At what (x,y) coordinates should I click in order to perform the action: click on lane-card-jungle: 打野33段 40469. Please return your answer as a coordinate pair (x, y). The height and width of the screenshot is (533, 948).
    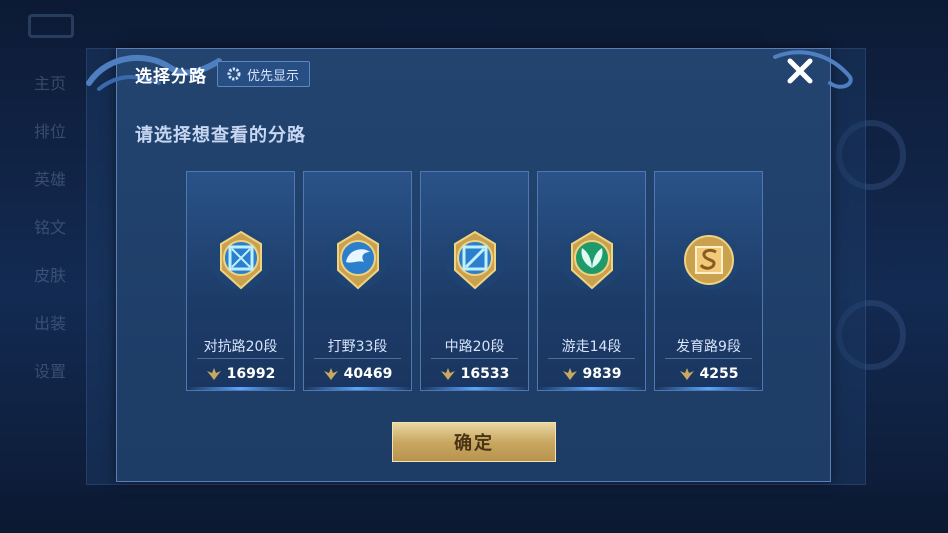
    Looking at the image, I should click on (357, 281).